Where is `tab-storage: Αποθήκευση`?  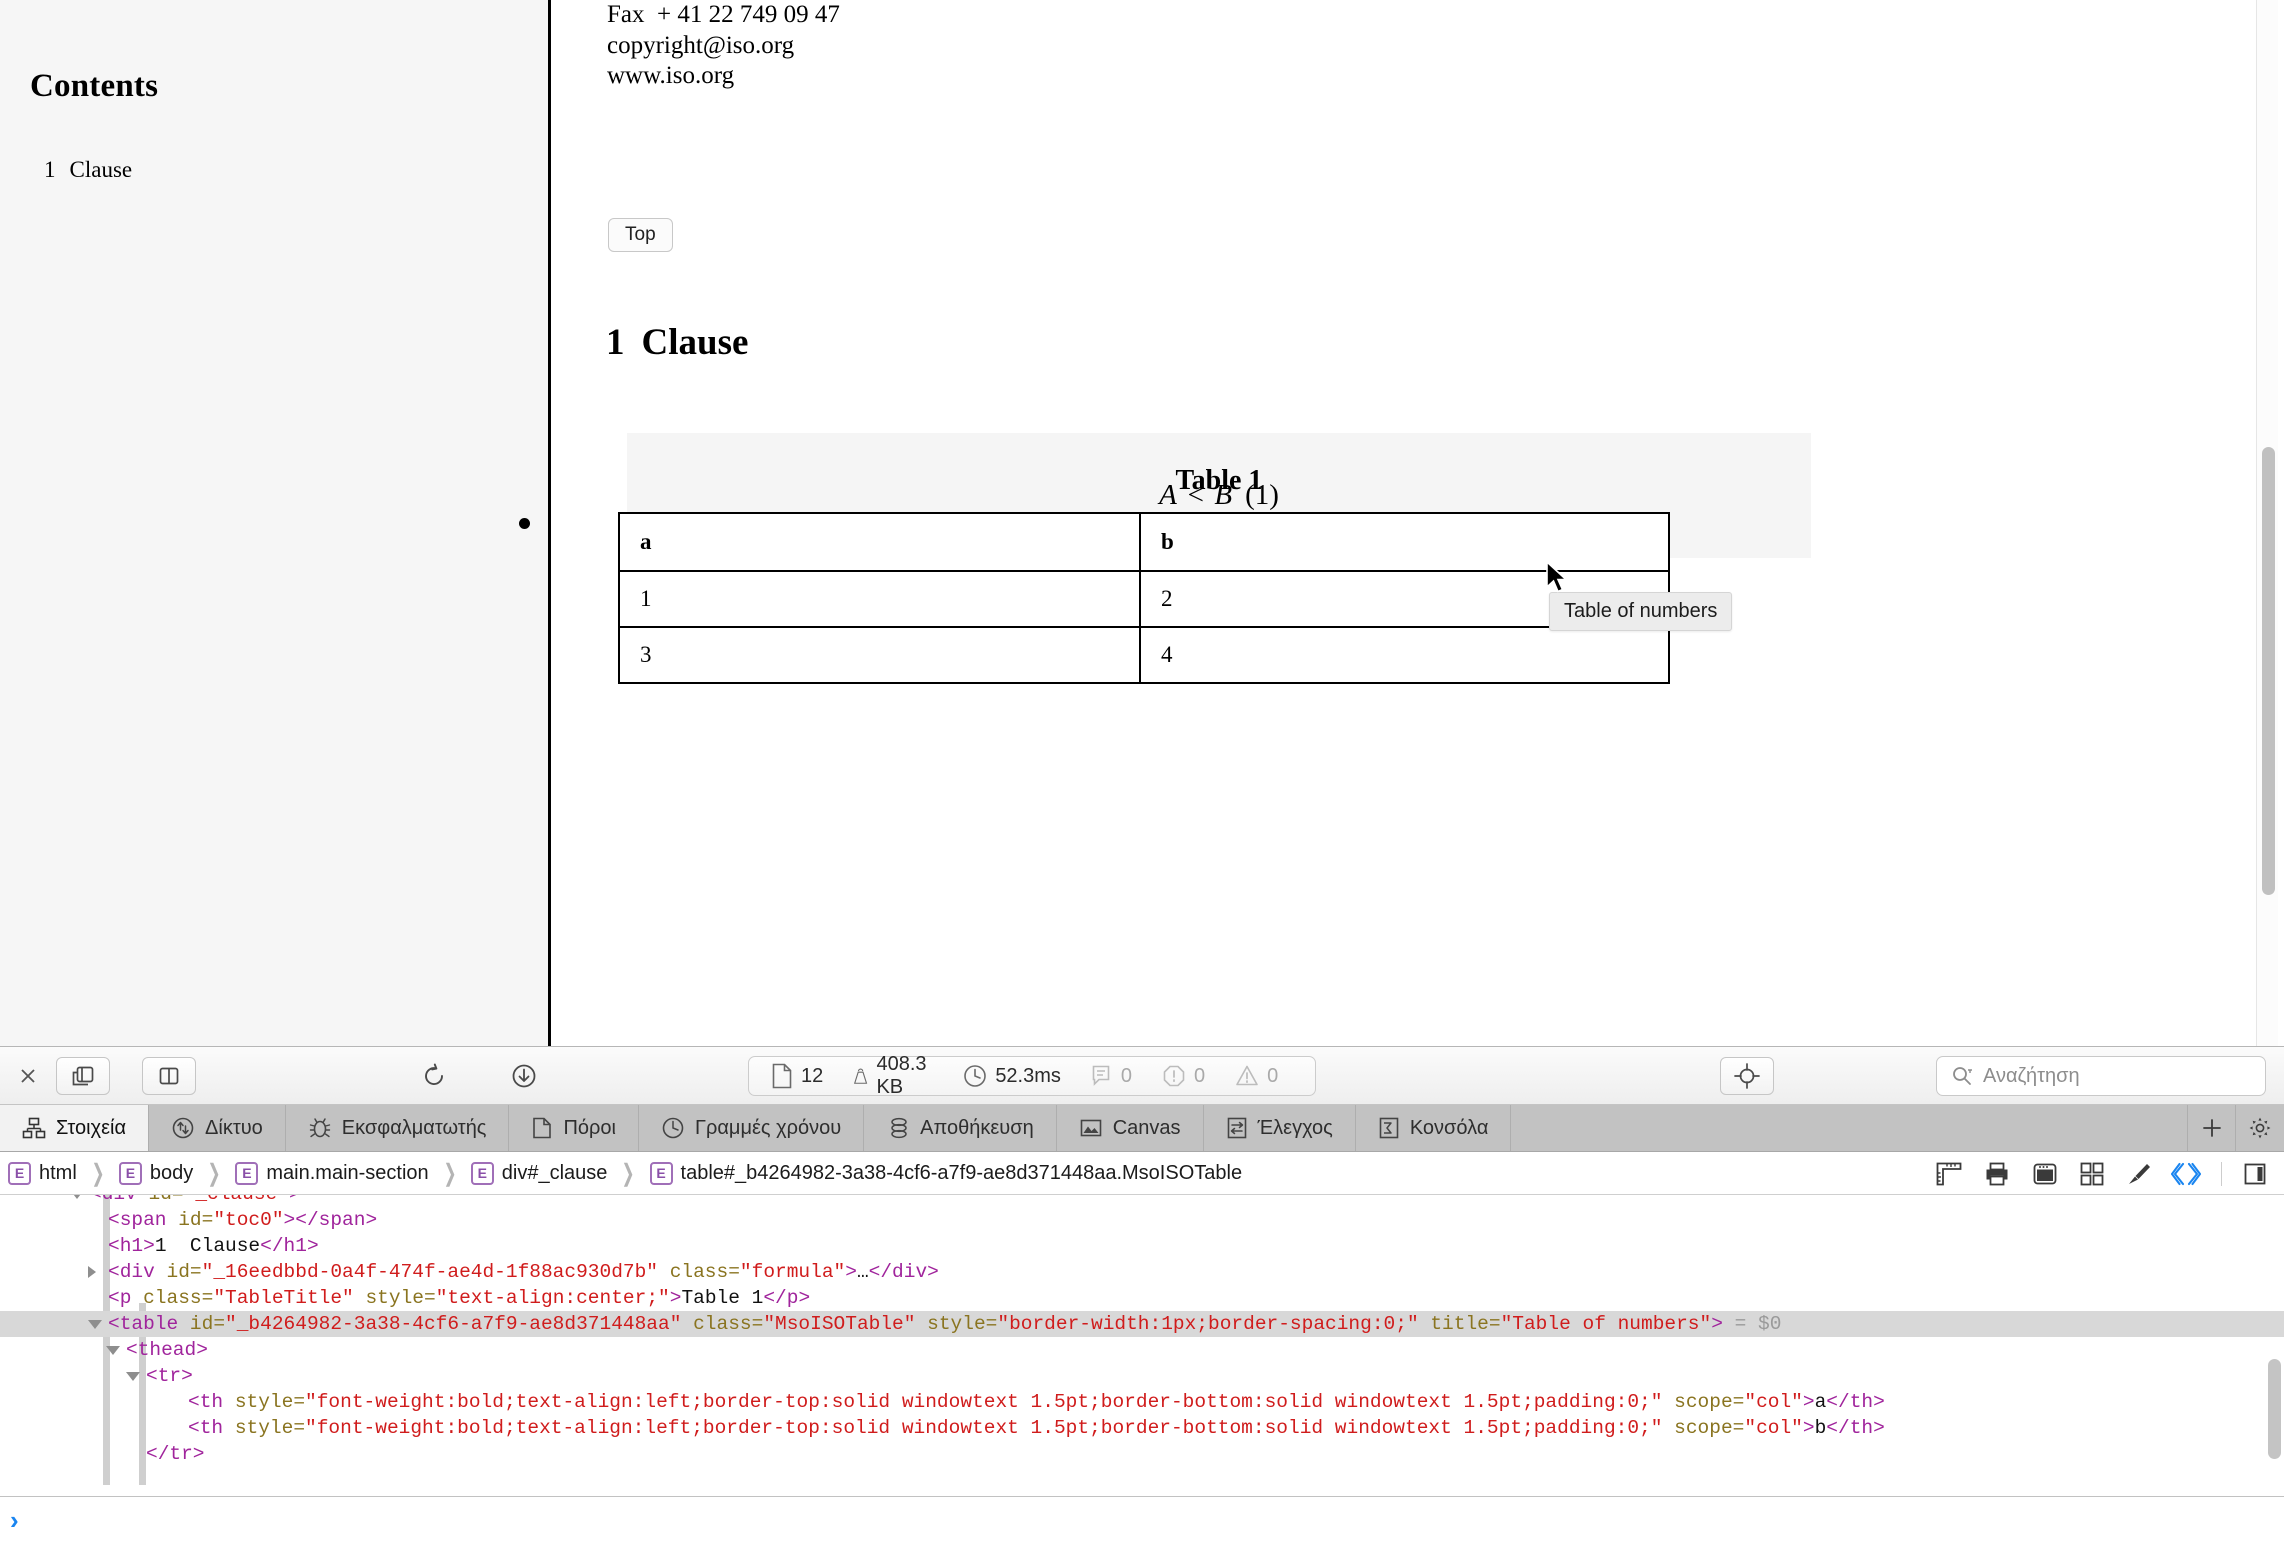 tab-storage: Αποθήκευση is located at coordinates (960, 1128).